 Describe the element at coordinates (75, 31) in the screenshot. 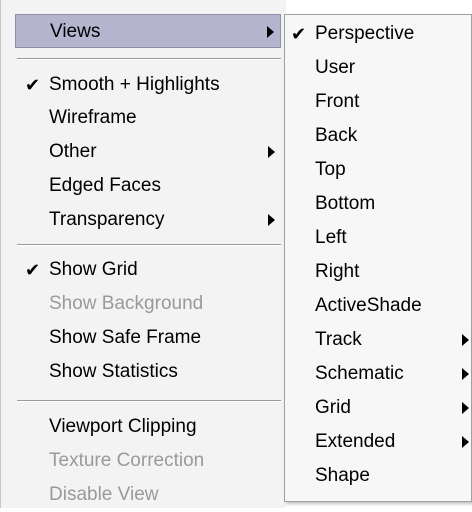

I see `menu-item-label: Views` at that location.